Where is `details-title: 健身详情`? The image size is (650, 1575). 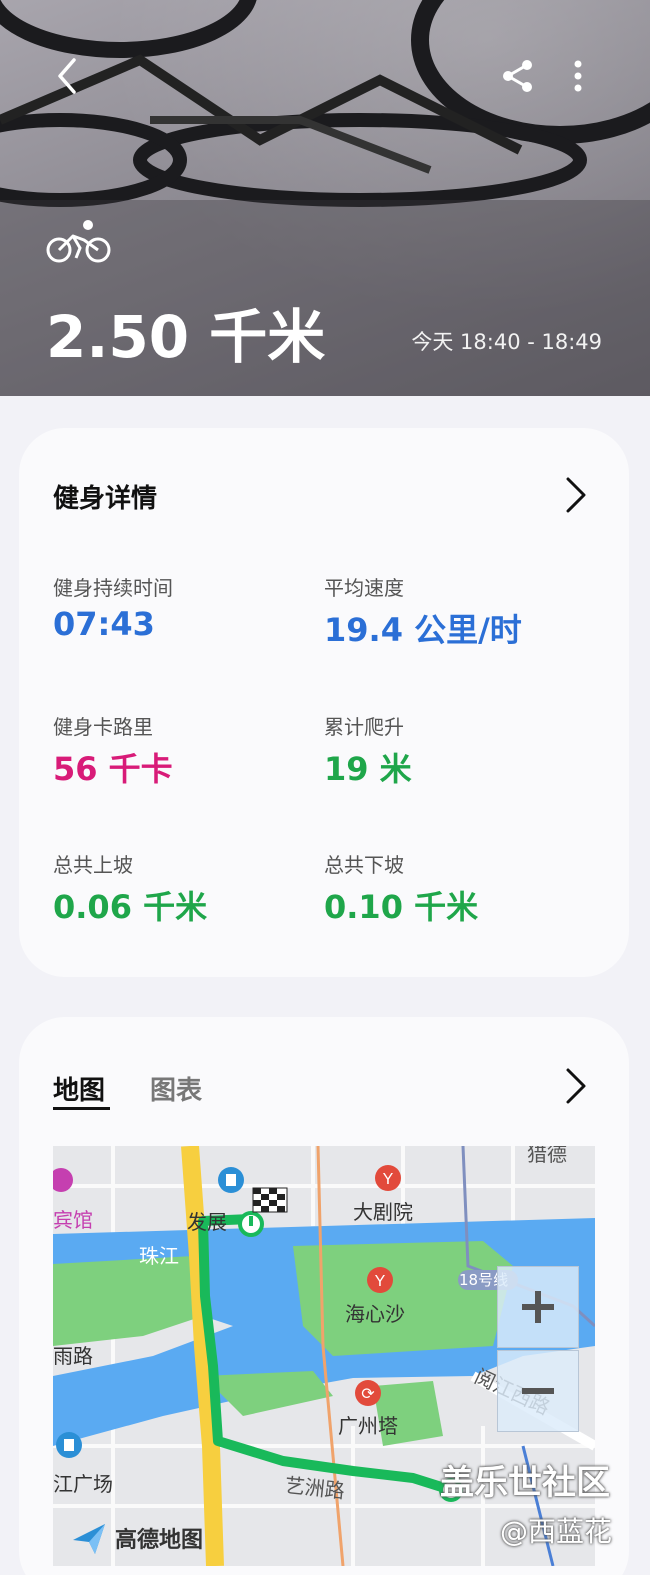 details-title: 健身详情 is located at coordinates (105, 499).